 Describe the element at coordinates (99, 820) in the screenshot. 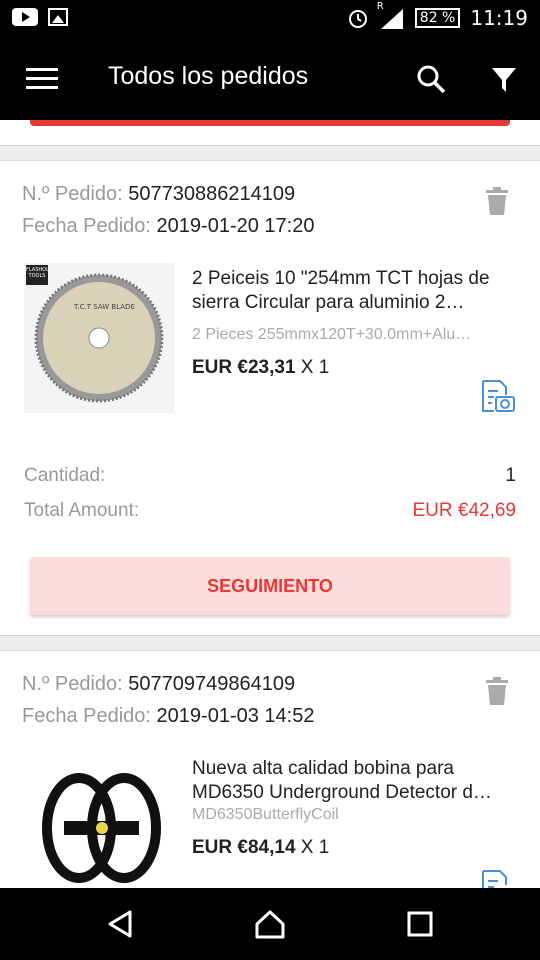

I see `product-image` at that location.